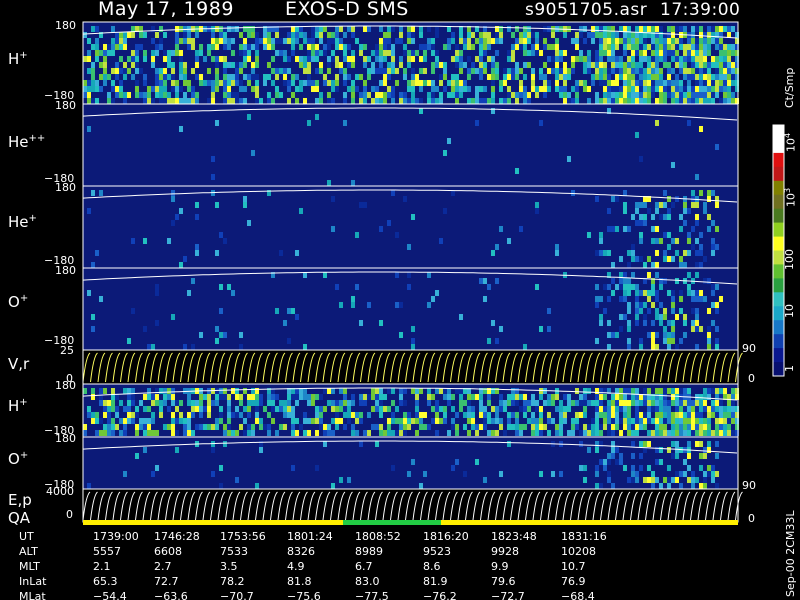 The height and width of the screenshot is (600, 800). What do you see at coordinates (503, 581) in the screenshot?
I see `table-cell: 79.6` at bounding box center [503, 581].